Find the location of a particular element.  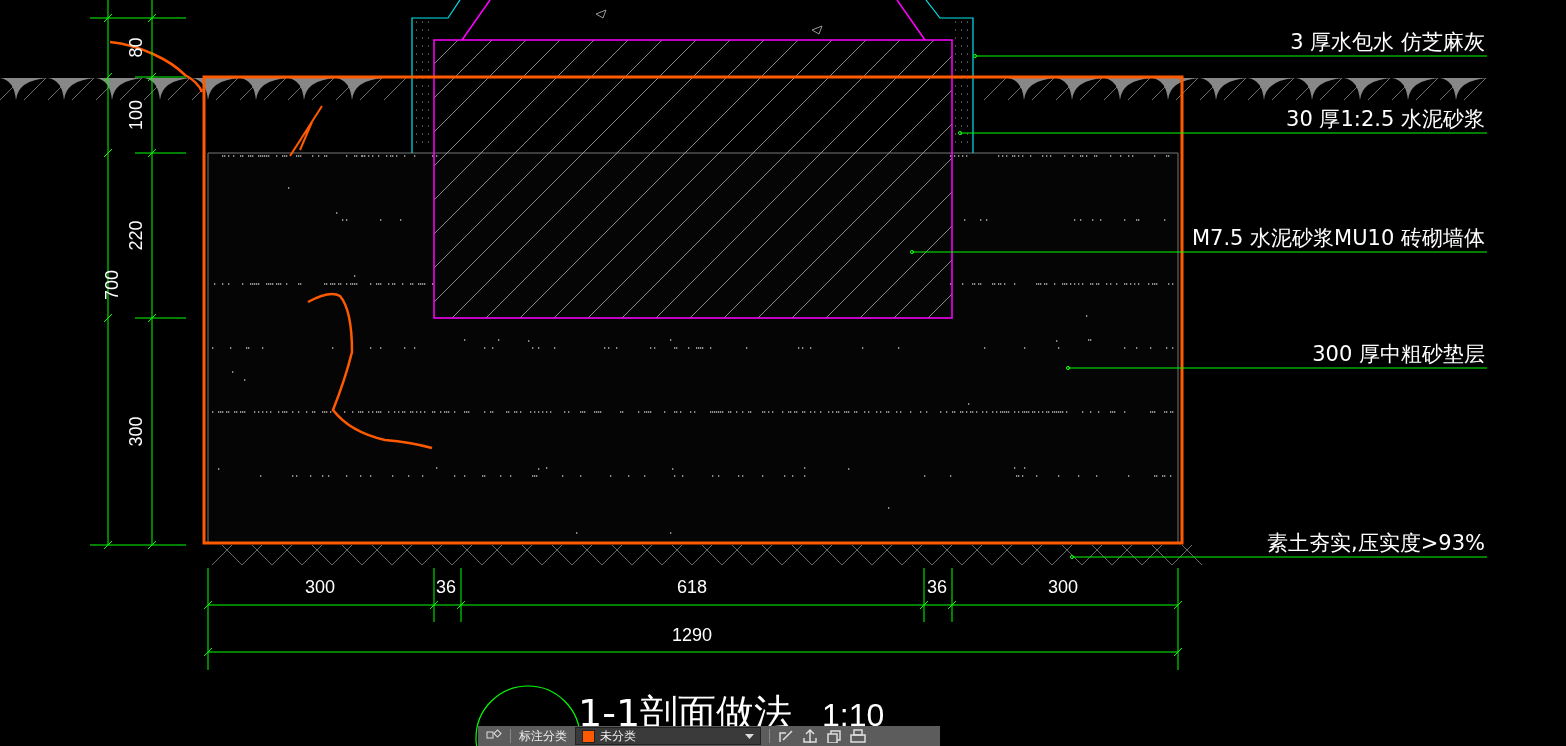

edit-icon is located at coordinates (786, 736).